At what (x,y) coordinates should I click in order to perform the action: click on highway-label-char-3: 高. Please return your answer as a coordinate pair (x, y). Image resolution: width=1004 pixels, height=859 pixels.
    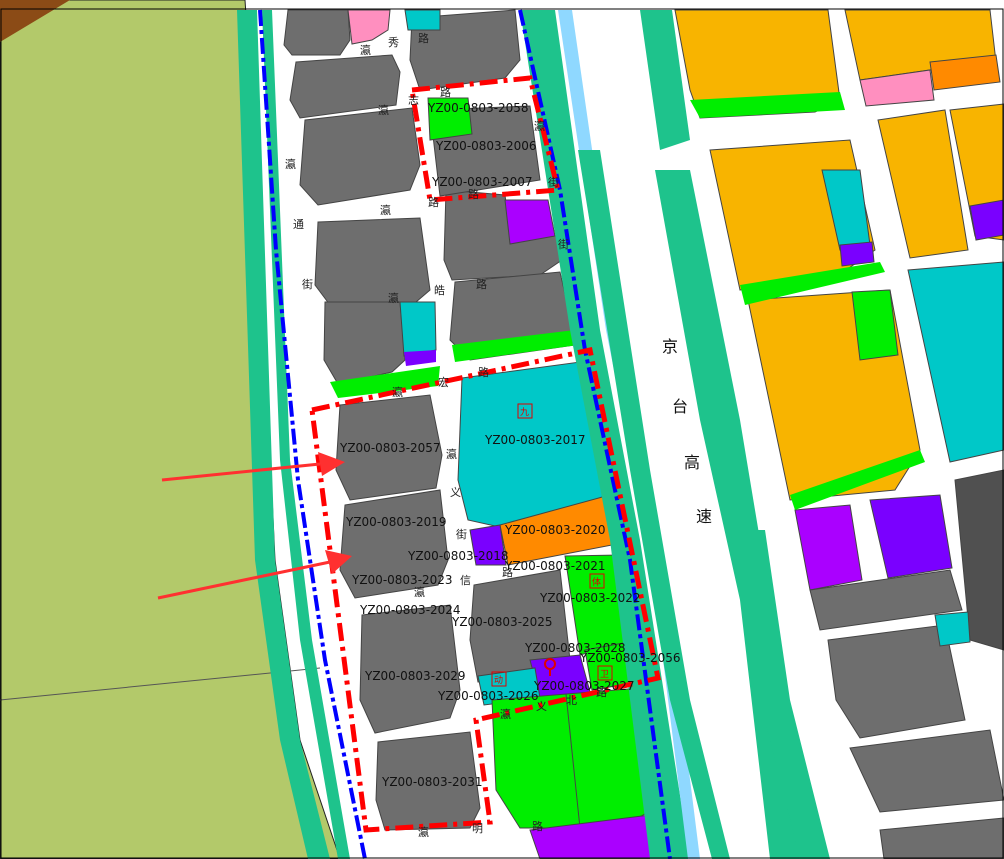
    Looking at the image, I should click on (692, 462).